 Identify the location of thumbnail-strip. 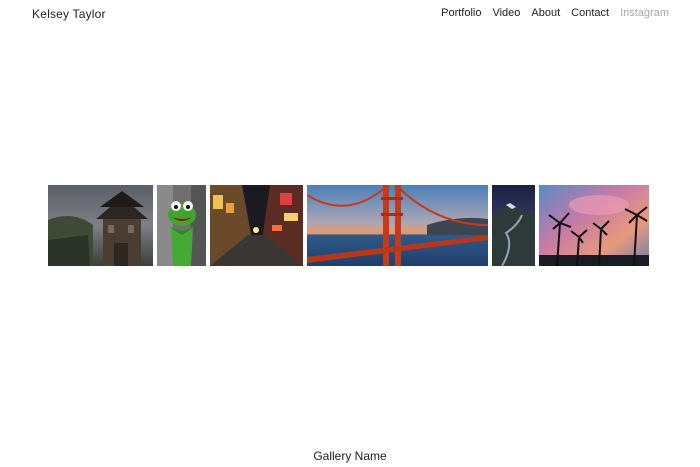
(348, 225).